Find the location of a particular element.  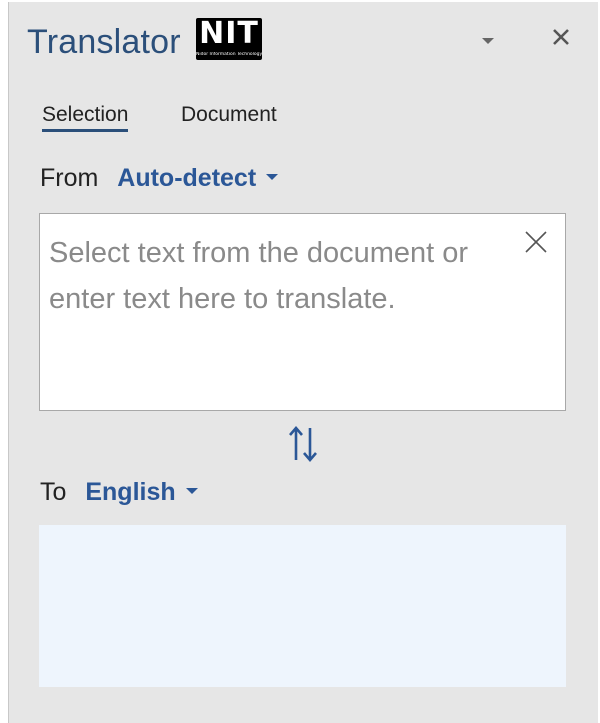

swap-arrows-icon is located at coordinates (303, 444).